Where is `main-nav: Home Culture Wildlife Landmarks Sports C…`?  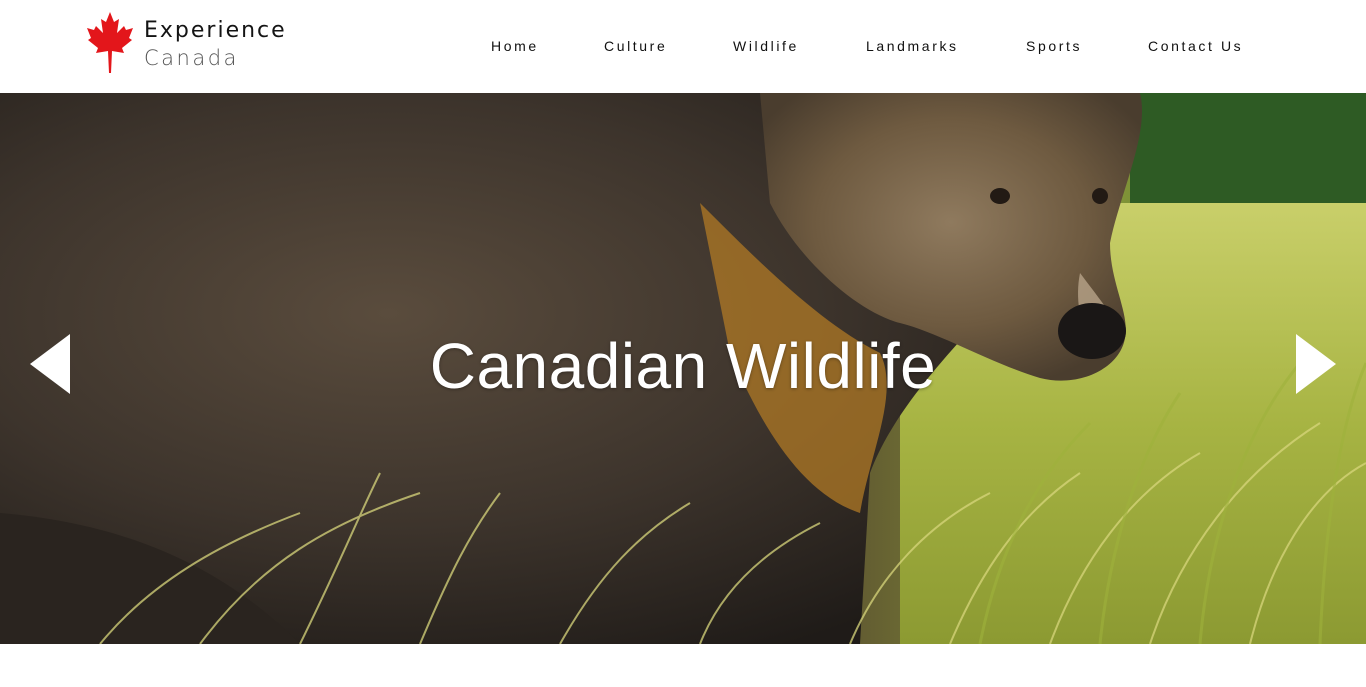 main-nav: Home Culture Wildlife Landmarks Sports C… is located at coordinates (683, 48).